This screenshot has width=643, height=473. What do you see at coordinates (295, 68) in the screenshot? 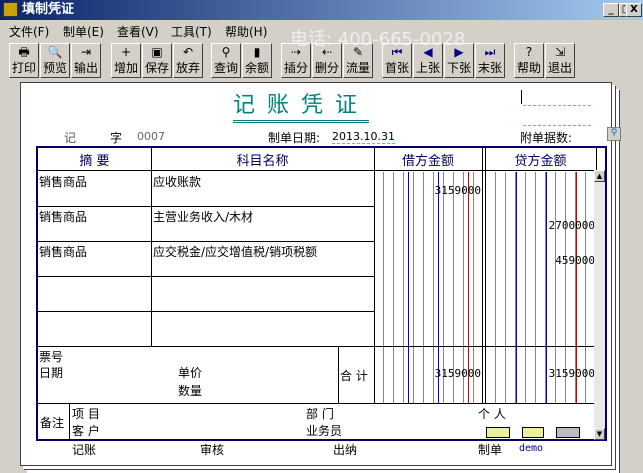
I see `toolbar-label: 插分` at bounding box center [295, 68].